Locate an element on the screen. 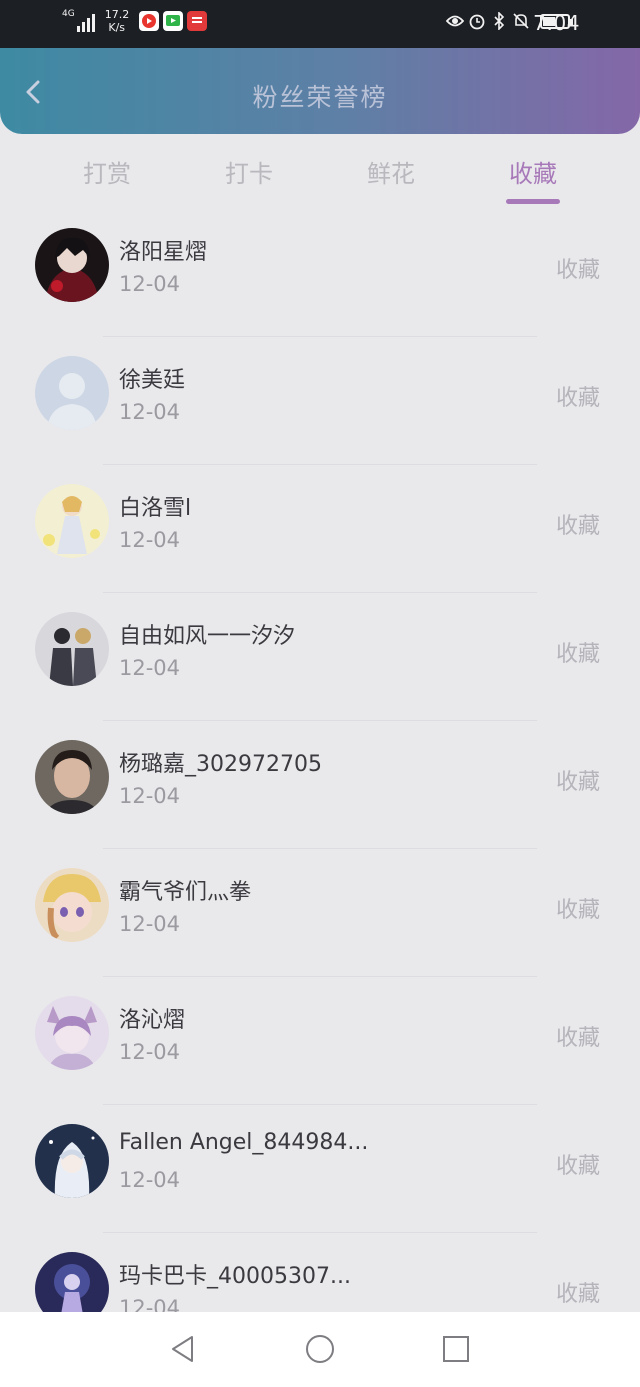 This screenshot has height=1387, width=640. video-app-icon is located at coordinates (148, 21).